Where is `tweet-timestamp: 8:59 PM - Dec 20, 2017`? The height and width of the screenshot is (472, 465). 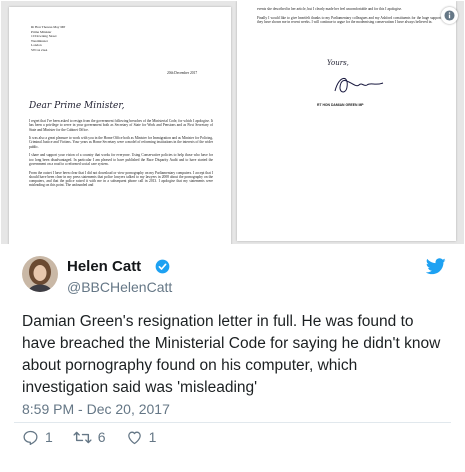
tweet-timestamp: 8:59 PM - Dec 20, 2017 is located at coordinates (96, 409).